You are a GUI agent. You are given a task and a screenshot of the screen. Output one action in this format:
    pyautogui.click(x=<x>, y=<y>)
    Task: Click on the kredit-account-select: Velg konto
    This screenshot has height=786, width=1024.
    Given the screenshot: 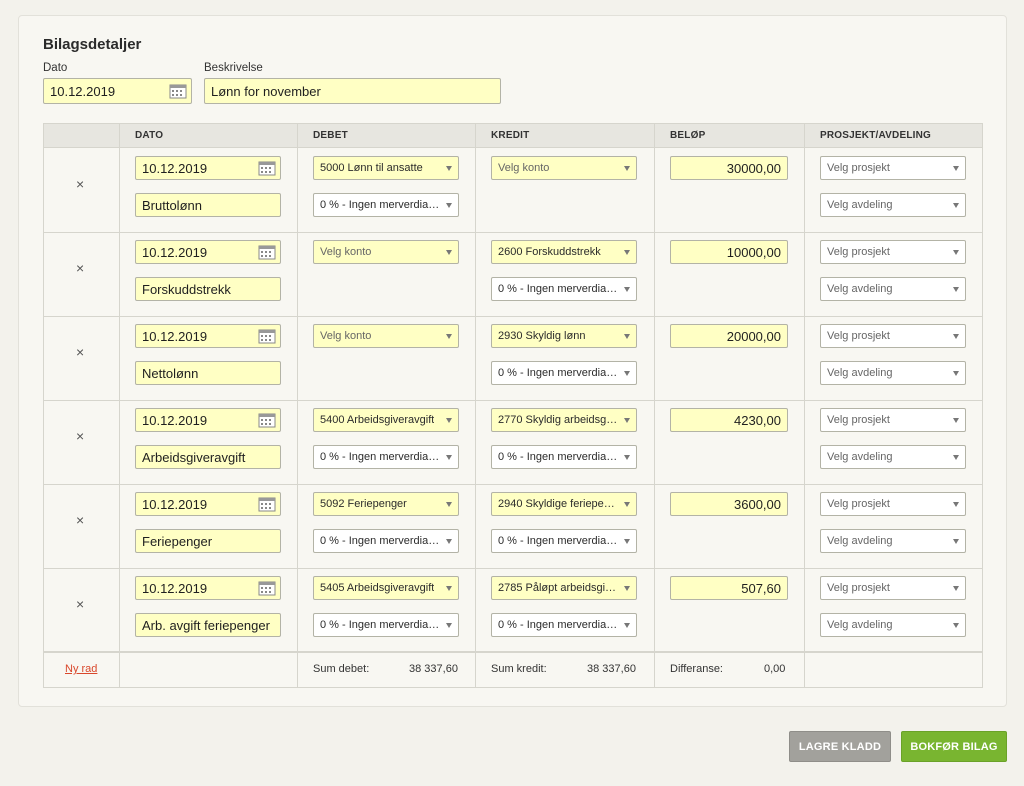 What is the action you would take?
    pyautogui.click(x=564, y=168)
    